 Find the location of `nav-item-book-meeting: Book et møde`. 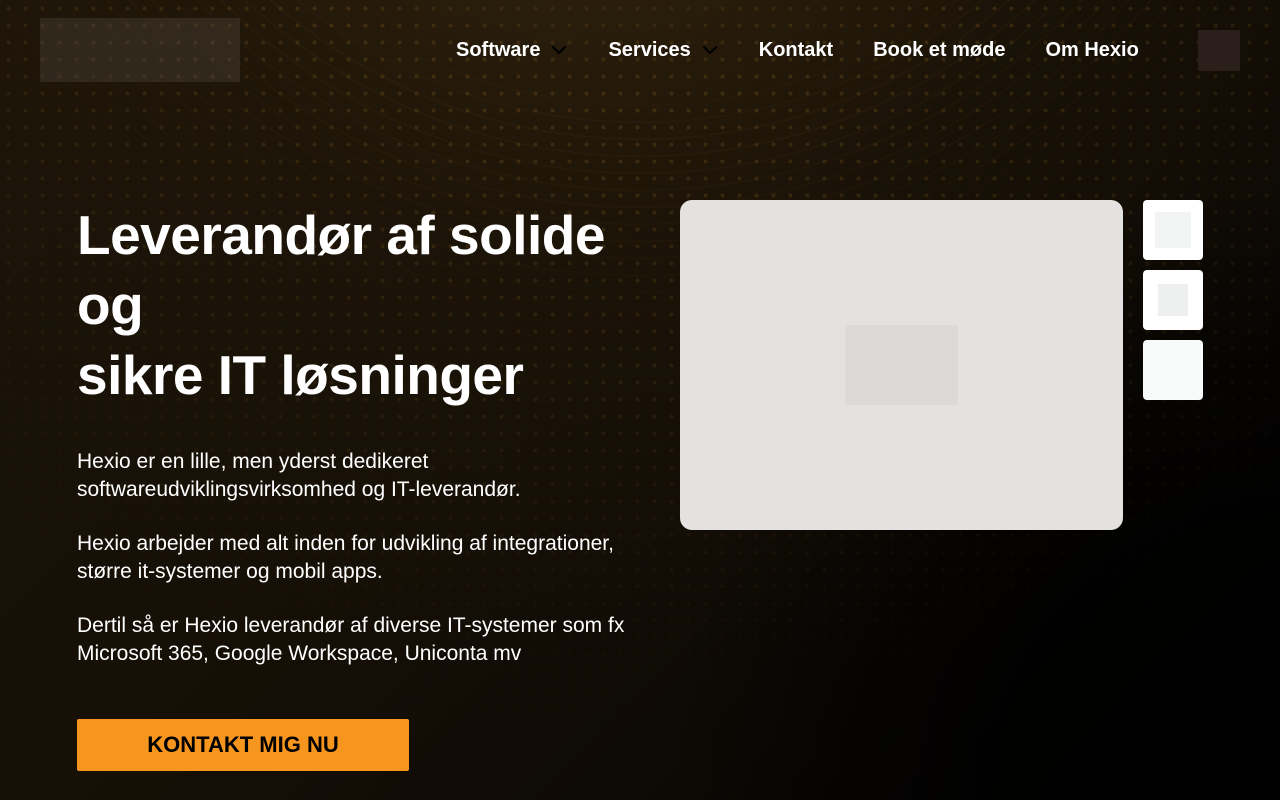

nav-item-book-meeting: Book et møde is located at coordinates (939, 50).